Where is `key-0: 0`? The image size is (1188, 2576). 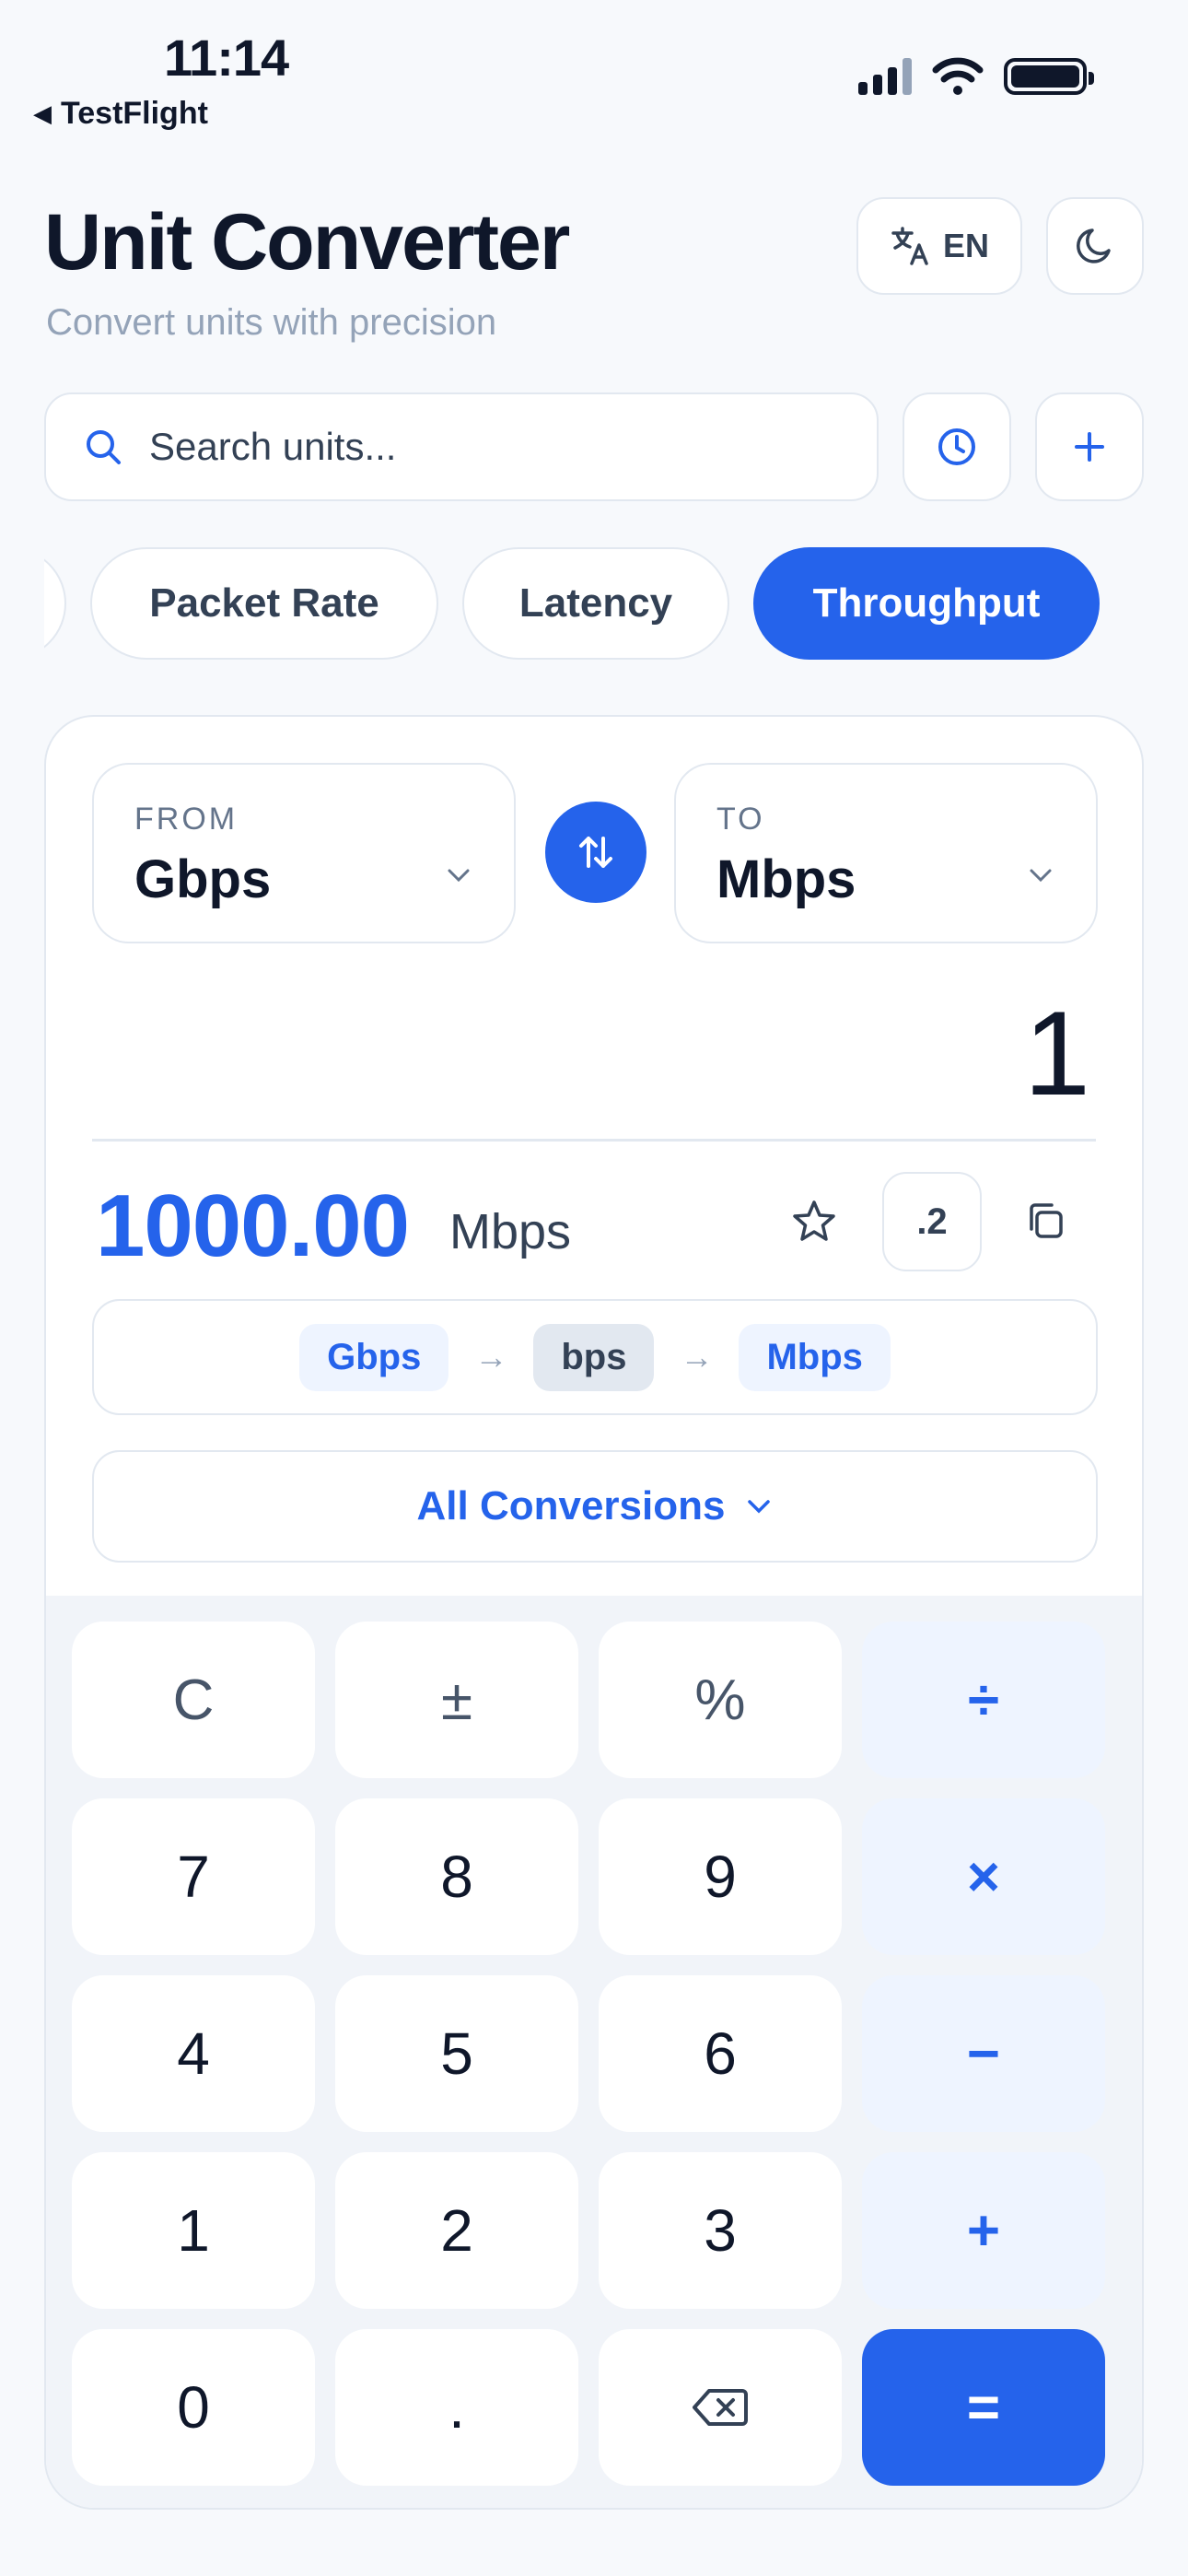 key-0: 0 is located at coordinates (193, 2407).